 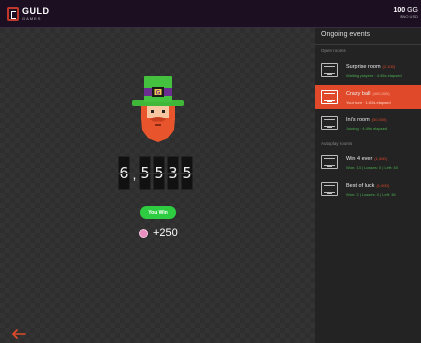 I want to click on reward-display: +250, so click(x=158, y=233).